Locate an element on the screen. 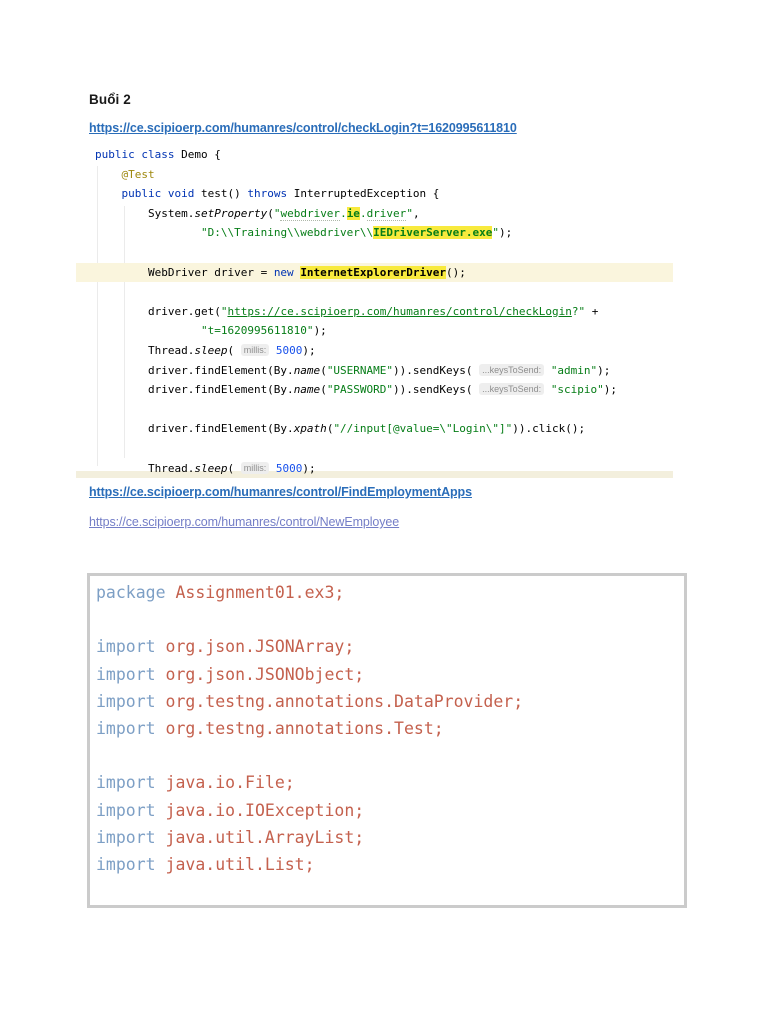  code-line: import org.testng.annotations.Test; is located at coordinates (270, 728).